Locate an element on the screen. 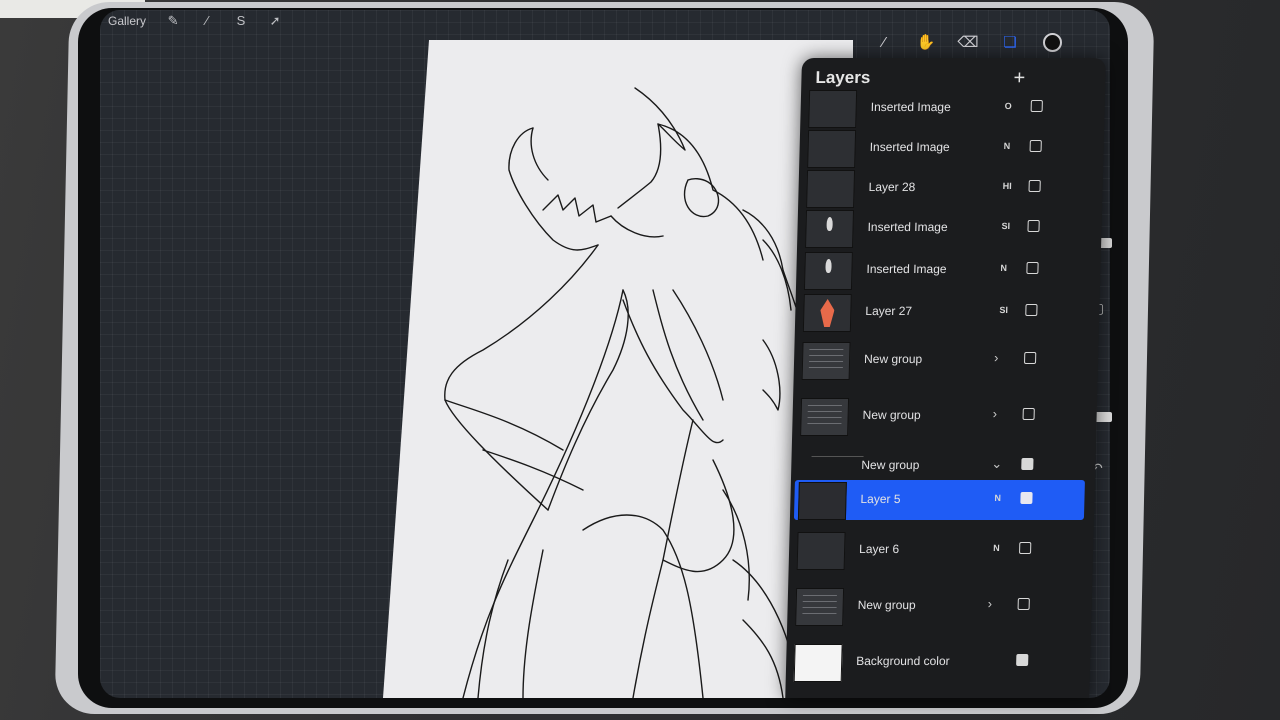 This screenshot has height=720, width=1280. layer-row: Inserted Image SI is located at coordinates (946, 228).